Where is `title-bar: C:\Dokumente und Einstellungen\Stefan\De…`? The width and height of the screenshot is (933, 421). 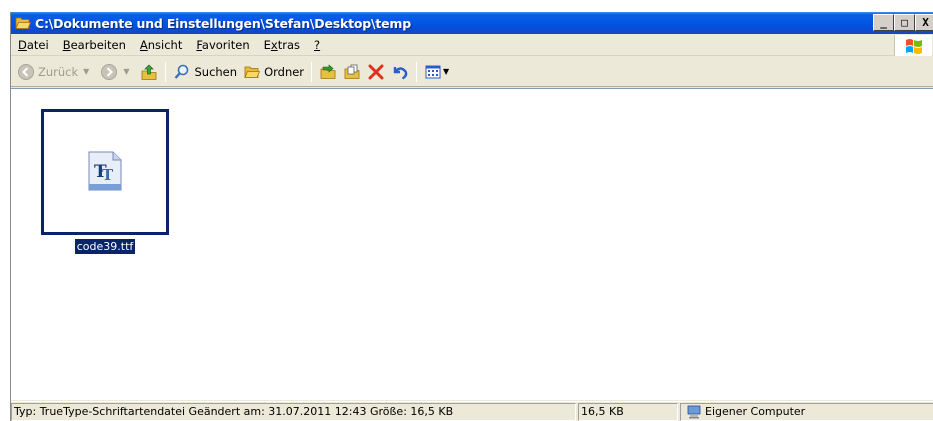
title-bar: C:\Dokumente und Einstellungen\Stefan\De… is located at coordinates (472, 23).